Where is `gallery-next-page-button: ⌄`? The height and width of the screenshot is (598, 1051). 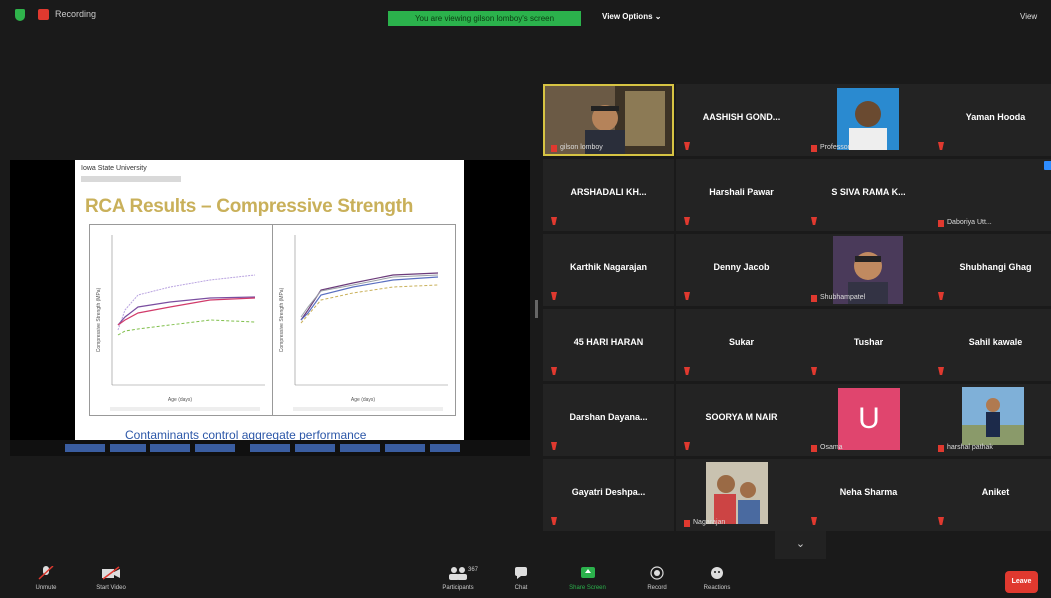 gallery-next-page-button: ⌄ is located at coordinates (800, 545).